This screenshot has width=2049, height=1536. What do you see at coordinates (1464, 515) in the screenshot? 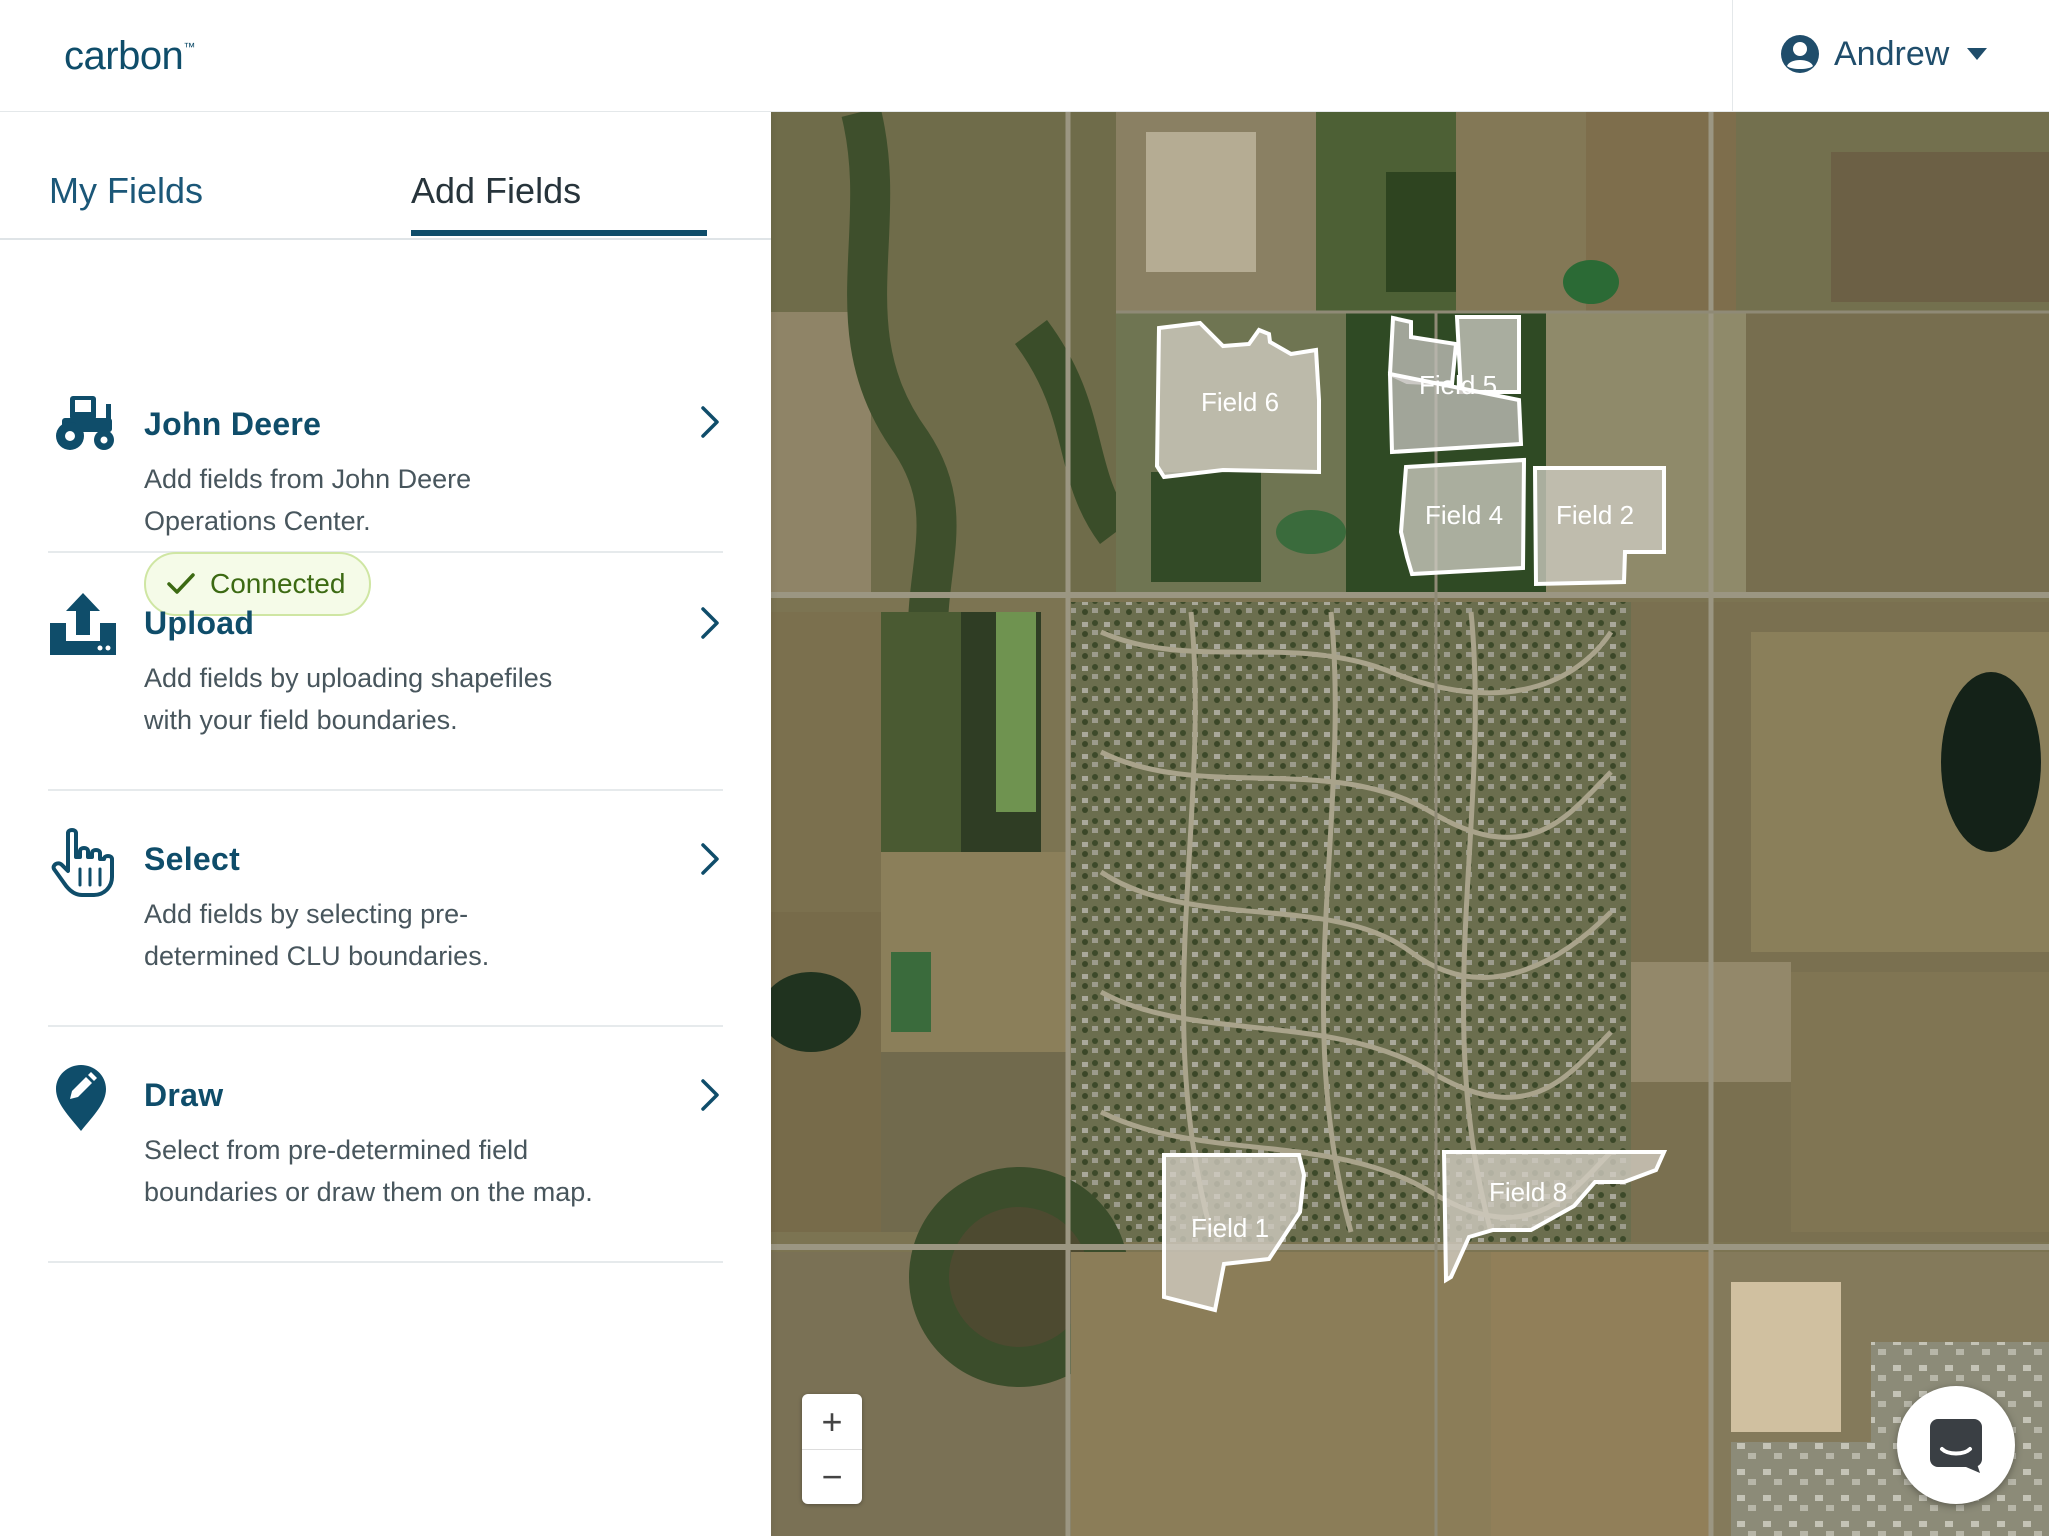
I see `field-label: Field 4` at bounding box center [1464, 515].